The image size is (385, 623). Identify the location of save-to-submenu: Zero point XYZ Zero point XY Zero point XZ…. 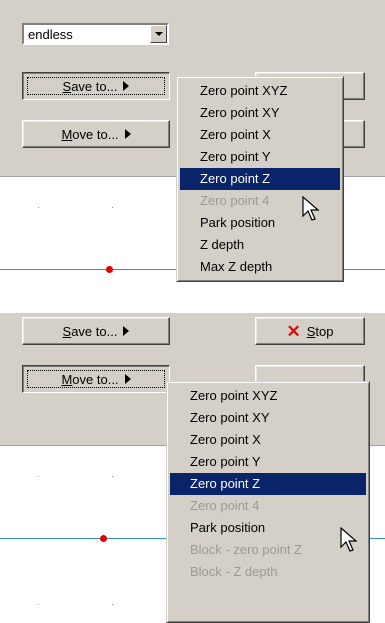
(260, 179).